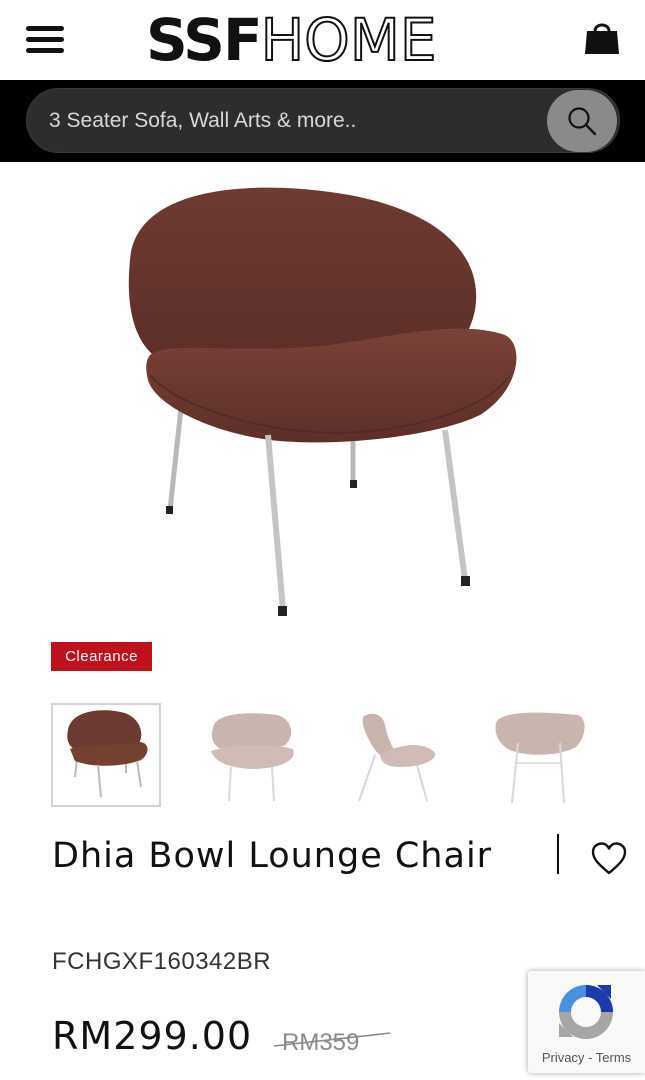  I want to click on site-logo: SSFHOME, so click(292, 40).